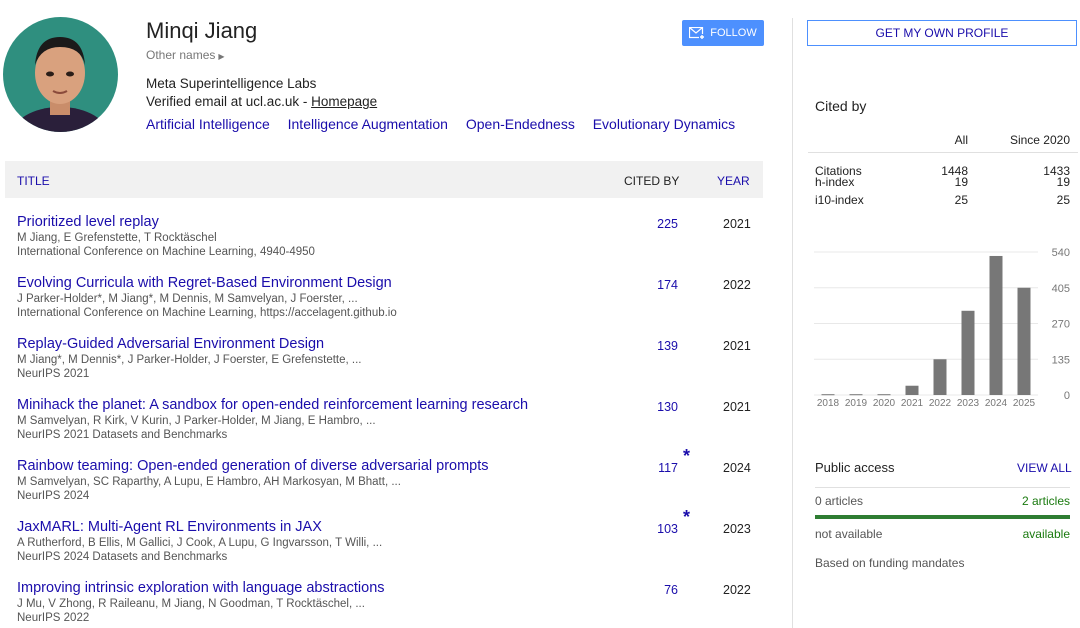  What do you see at coordinates (208, 124) in the screenshot?
I see `interest-link: Artificial Intelligence` at bounding box center [208, 124].